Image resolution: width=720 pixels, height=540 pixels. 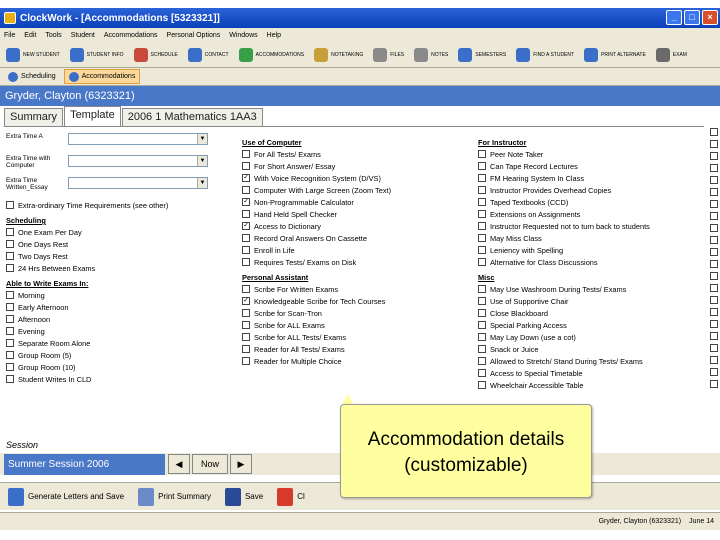 I want to click on checkbox-allowed-to-stretch-stand-during-tests-exams, so click(x=482, y=361).